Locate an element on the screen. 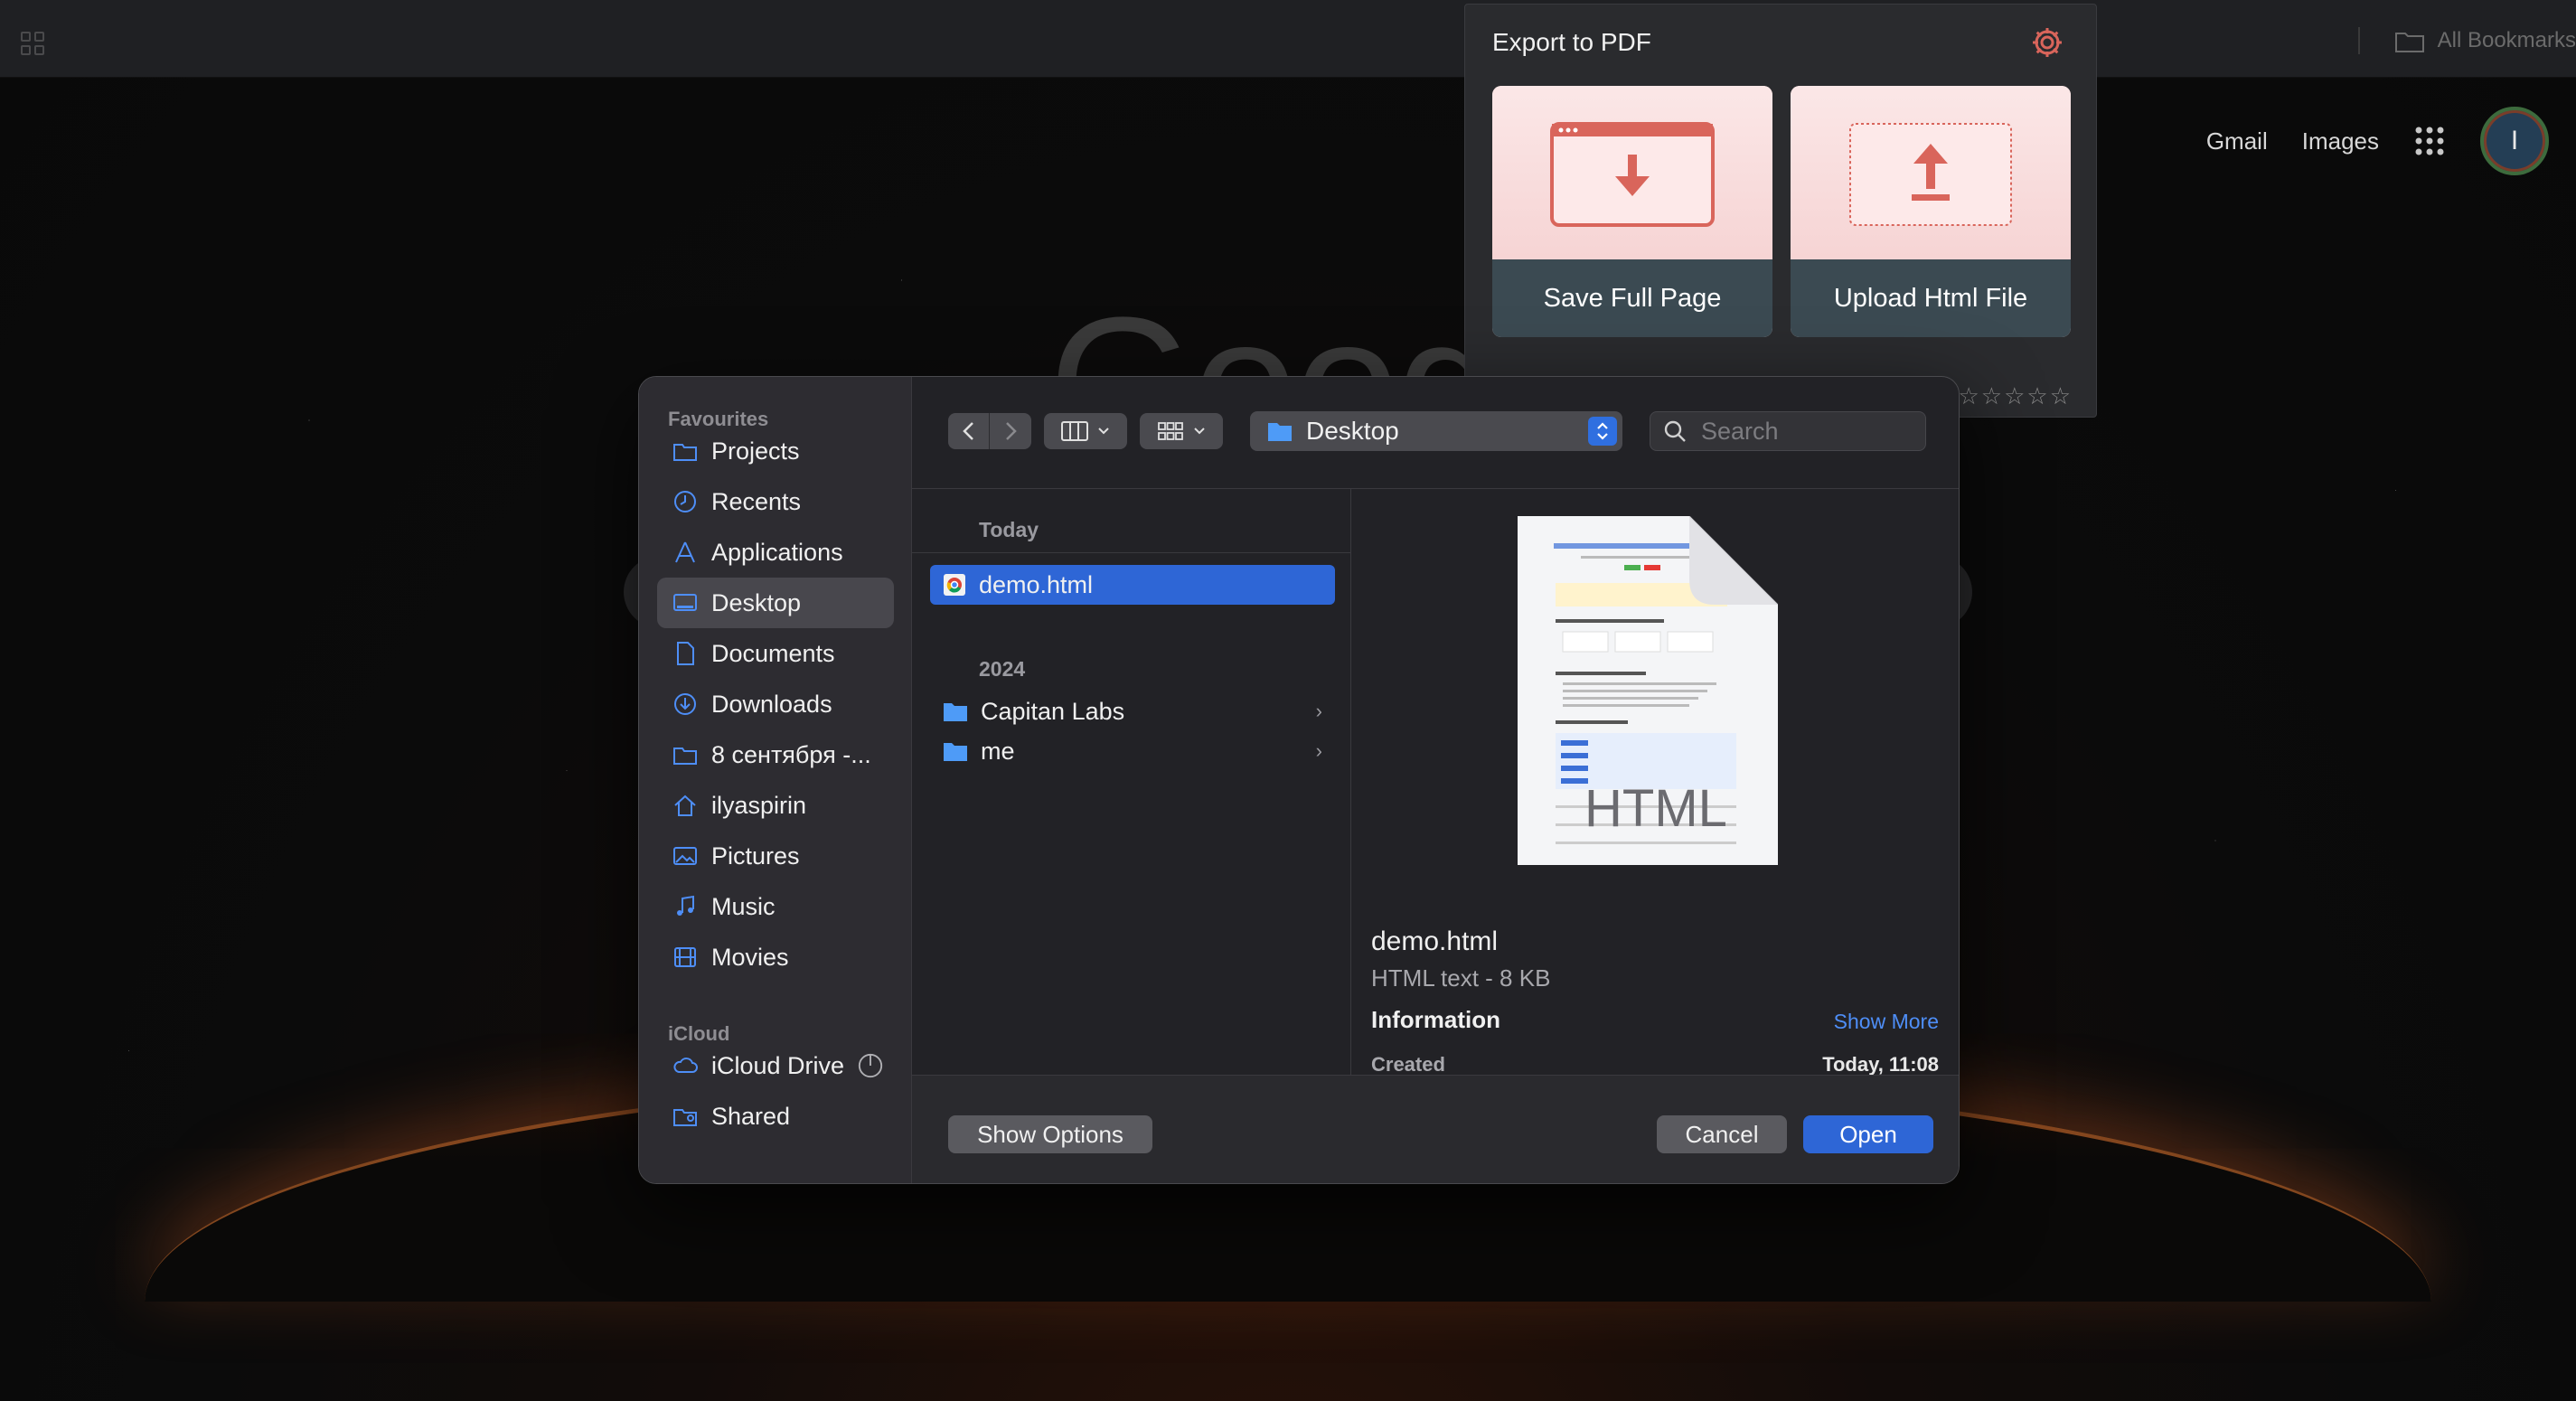 The width and height of the screenshot is (2576, 1401). group-divider is located at coordinates (1131, 552).